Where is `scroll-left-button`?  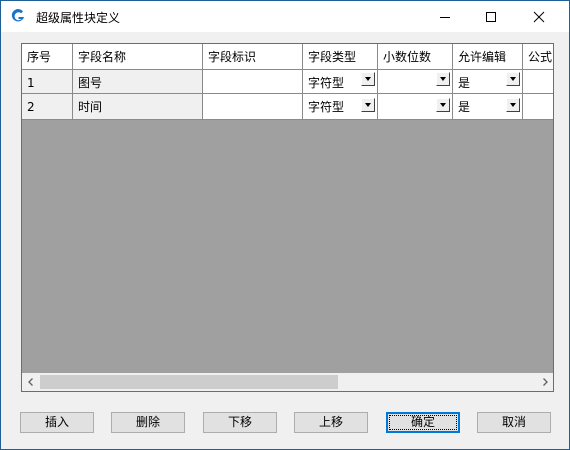 scroll-left-button is located at coordinates (30, 382).